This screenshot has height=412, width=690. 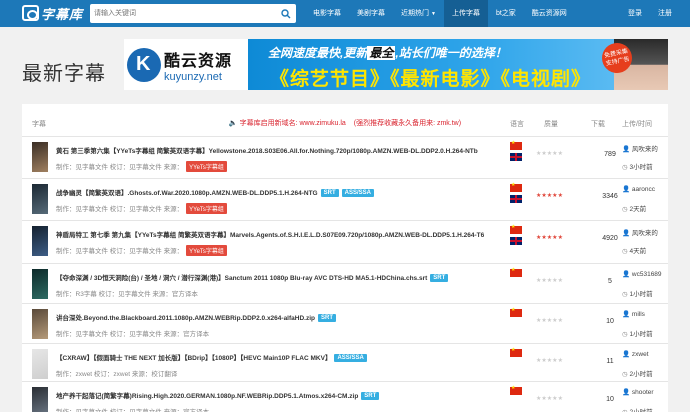 What do you see at coordinates (418, 13) in the screenshot?
I see `nav-trending: 近期热门 ▼` at bounding box center [418, 13].